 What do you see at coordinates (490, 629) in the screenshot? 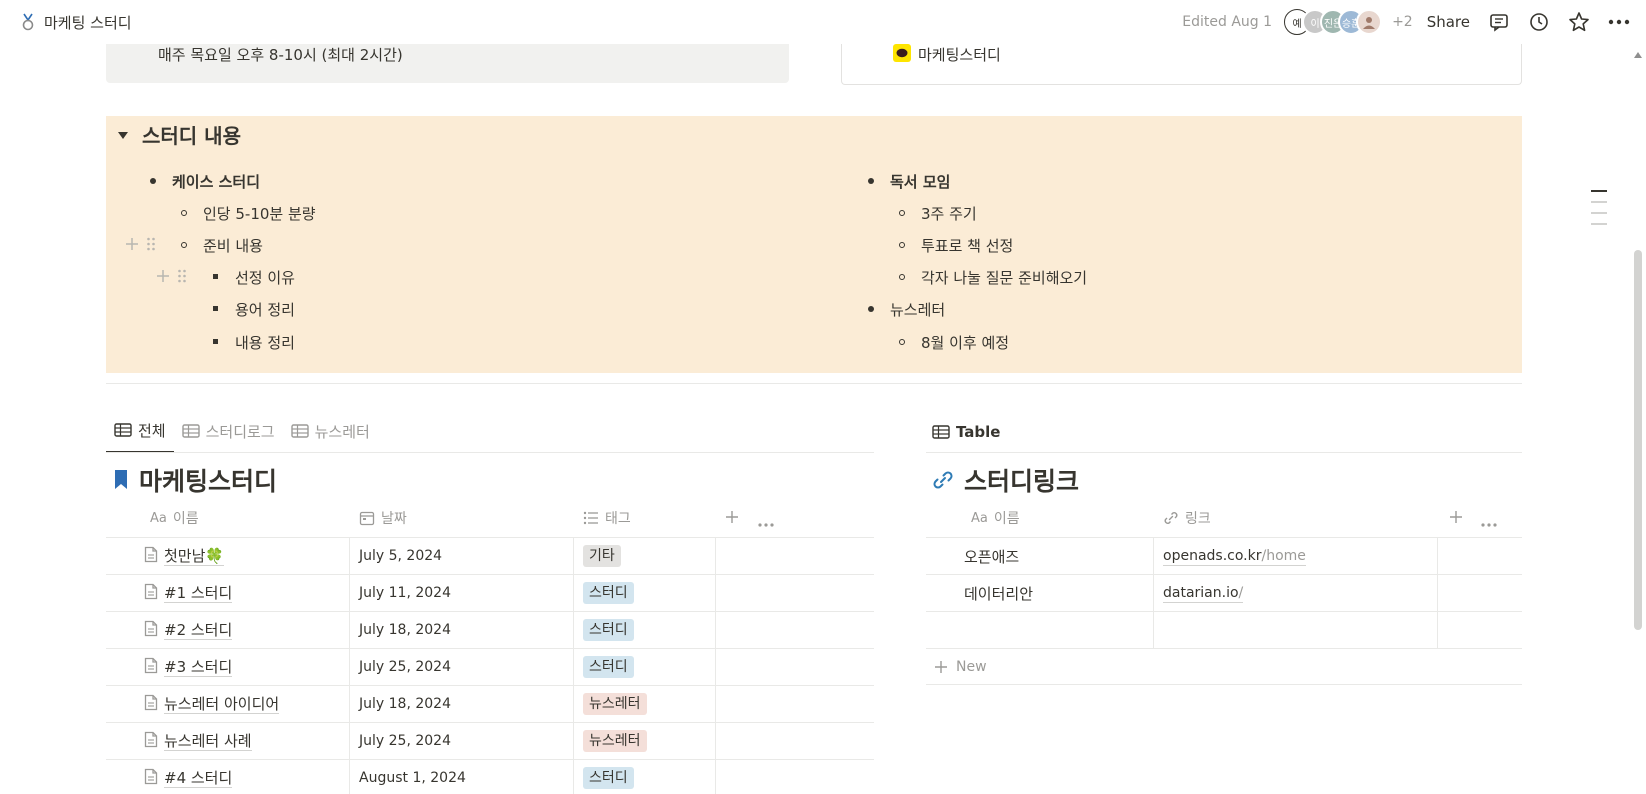
I see `table-row: #2 스터디 July 18, 2024 스터디` at bounding box center [490, 629].